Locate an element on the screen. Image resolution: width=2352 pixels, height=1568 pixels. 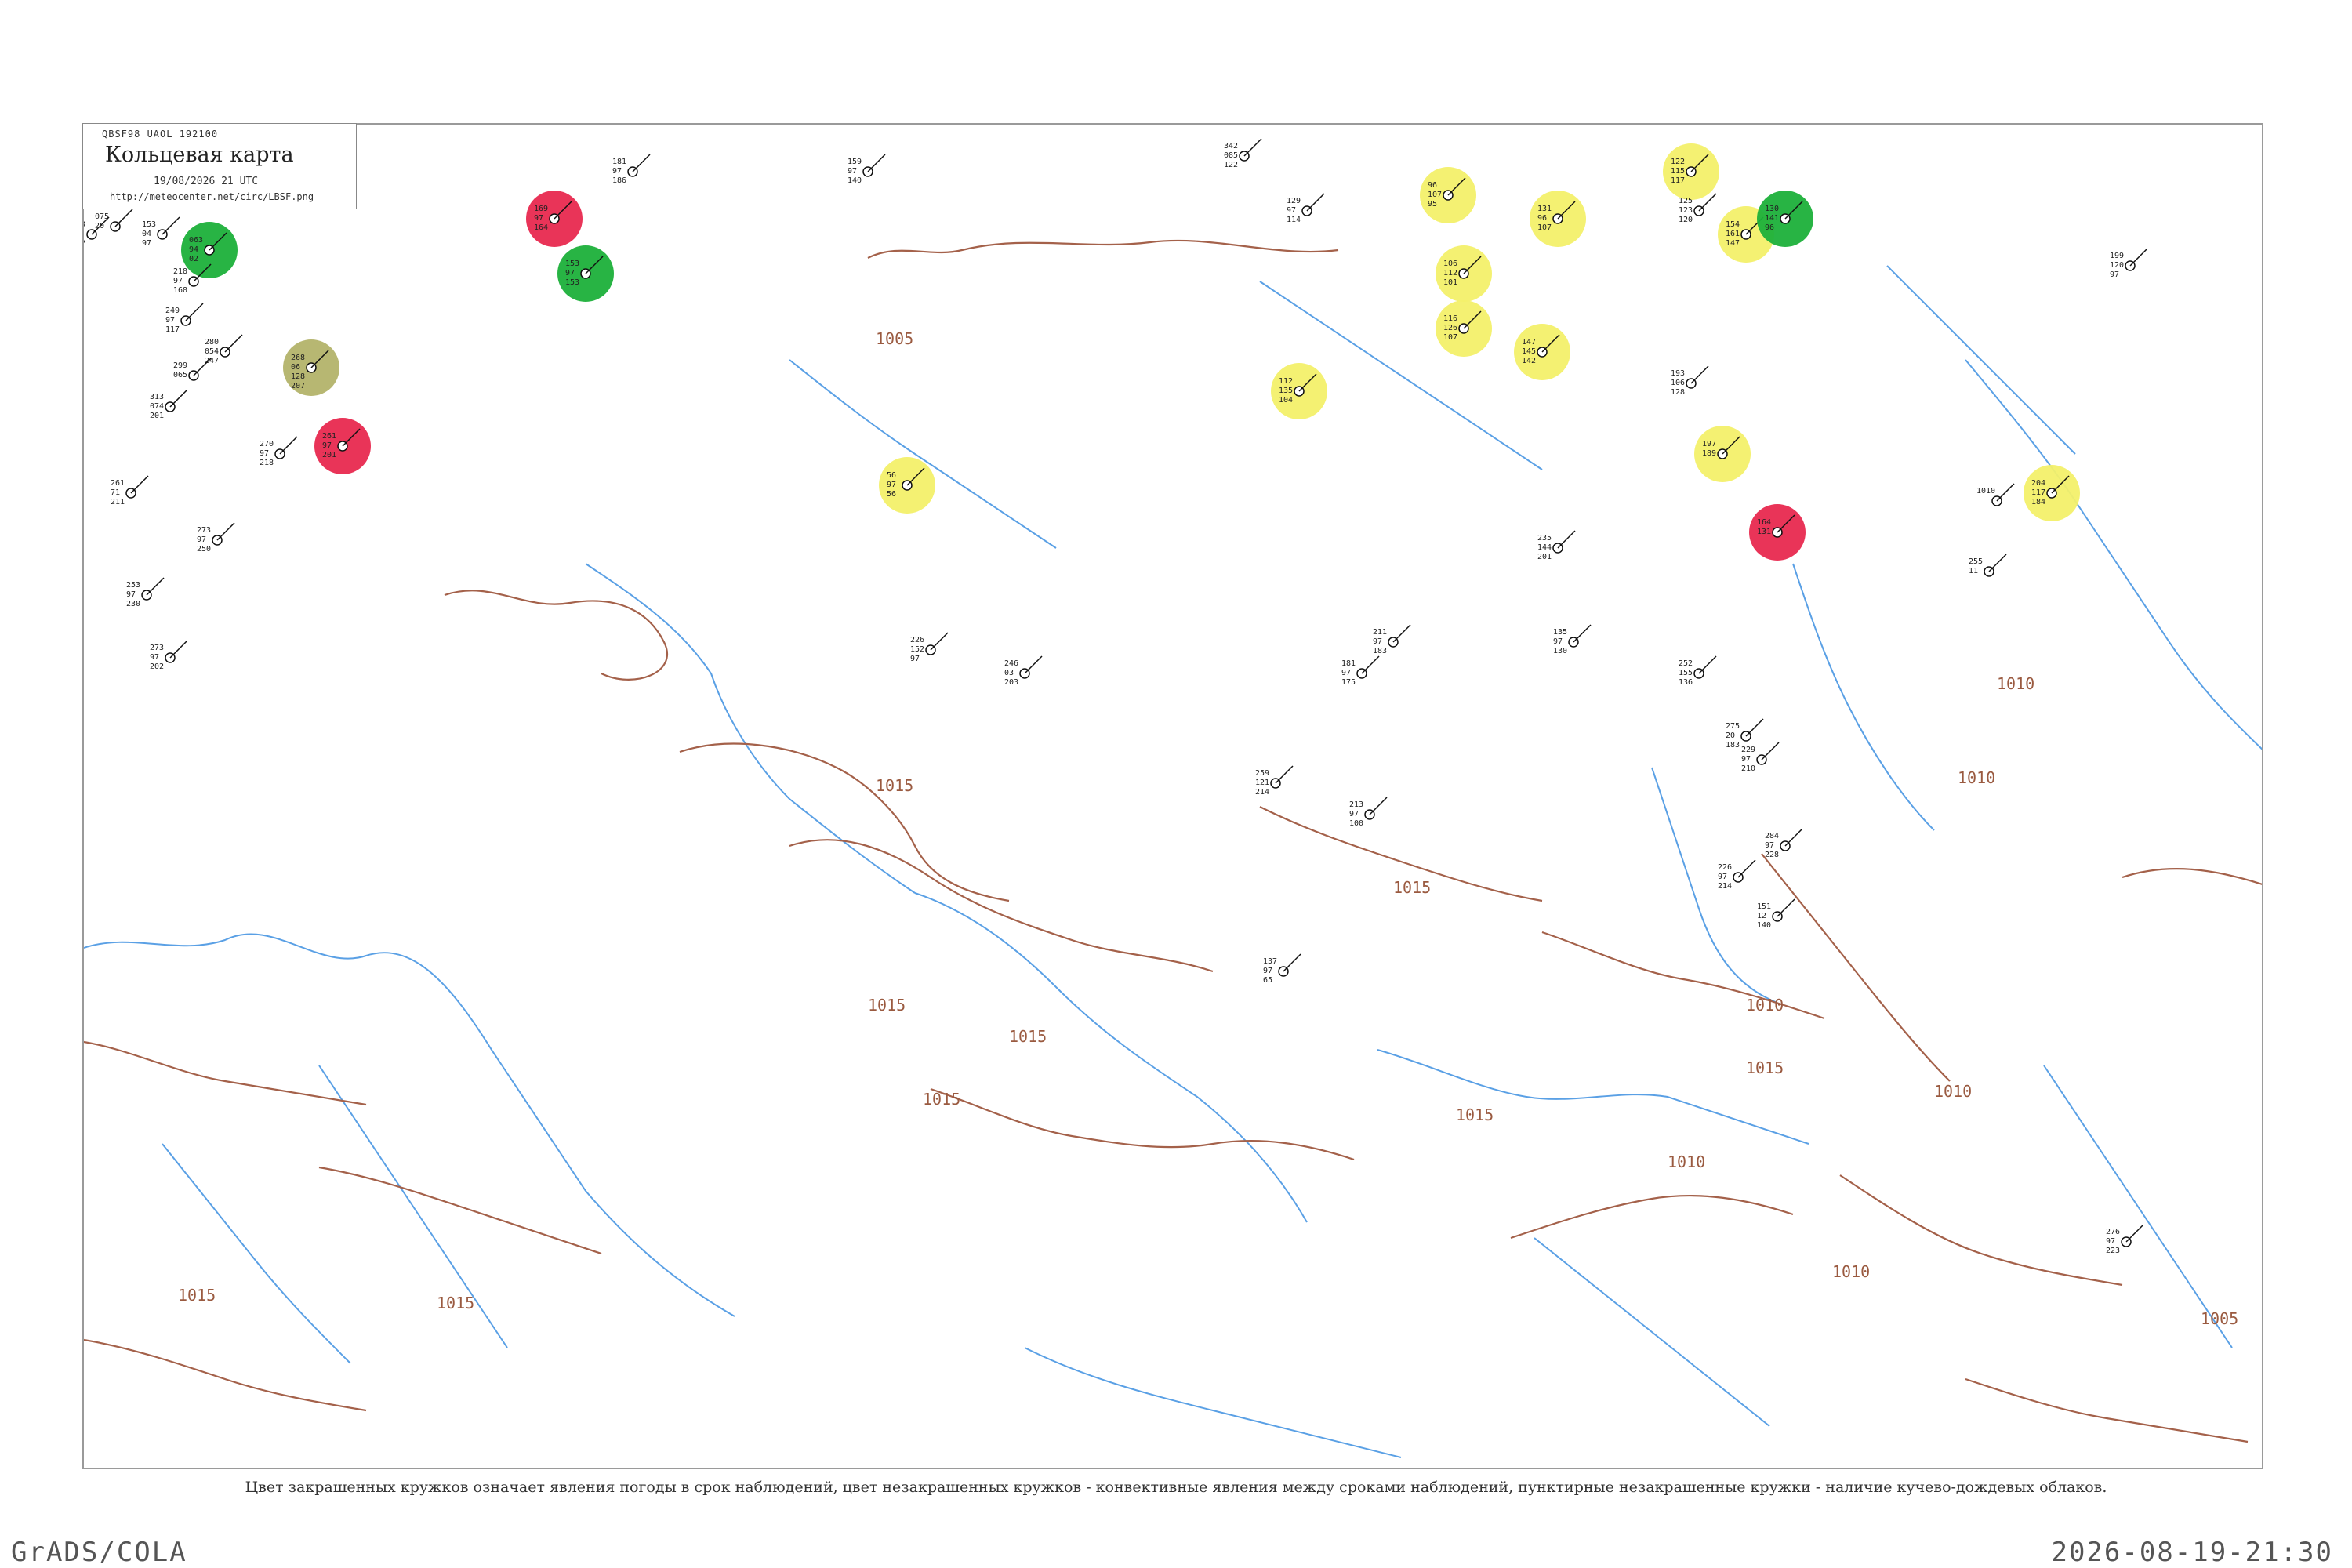
station-s43: 24603203 is located at coordinates (1024, 671).